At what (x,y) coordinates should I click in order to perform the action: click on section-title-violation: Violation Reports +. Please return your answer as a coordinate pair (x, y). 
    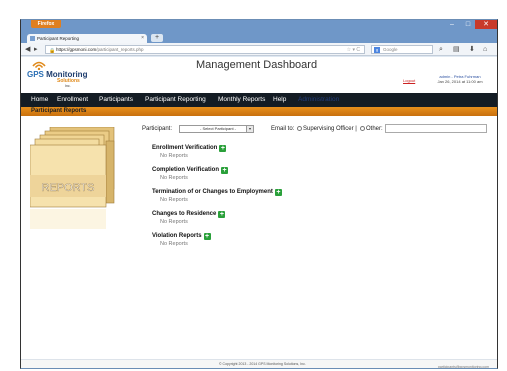
    Looking at the image, I should click on (181, 236).